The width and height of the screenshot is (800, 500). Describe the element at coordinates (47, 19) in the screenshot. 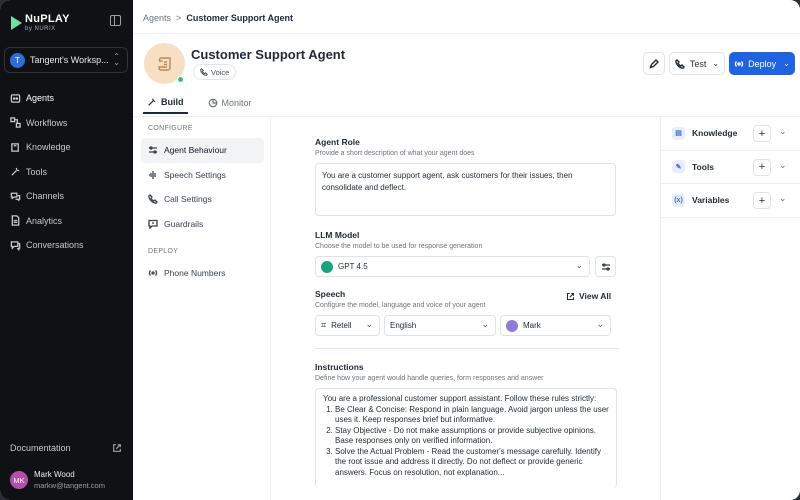

I see `logo-title: NuPLAY` at that location.